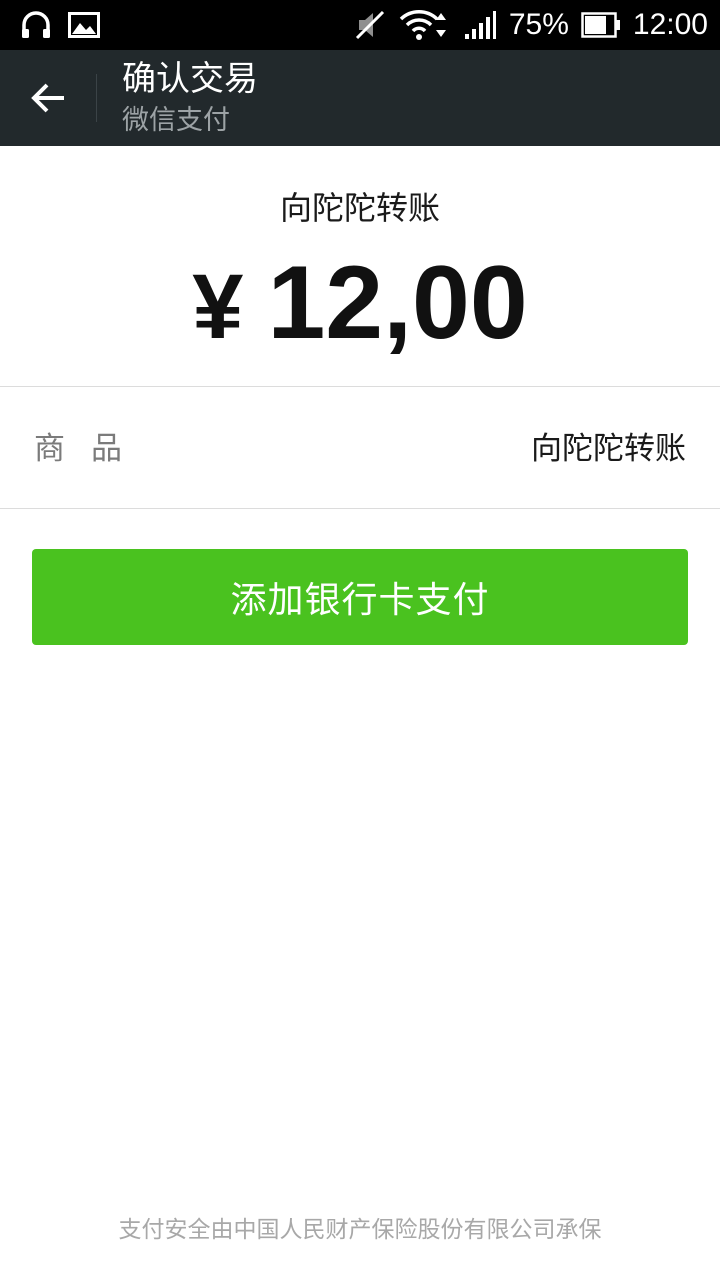 The width and height of the screenshot is (720, 1280). Describe the element at coordinates (670, 24) in the screenshot. I see `clock: 12:00` at that location.